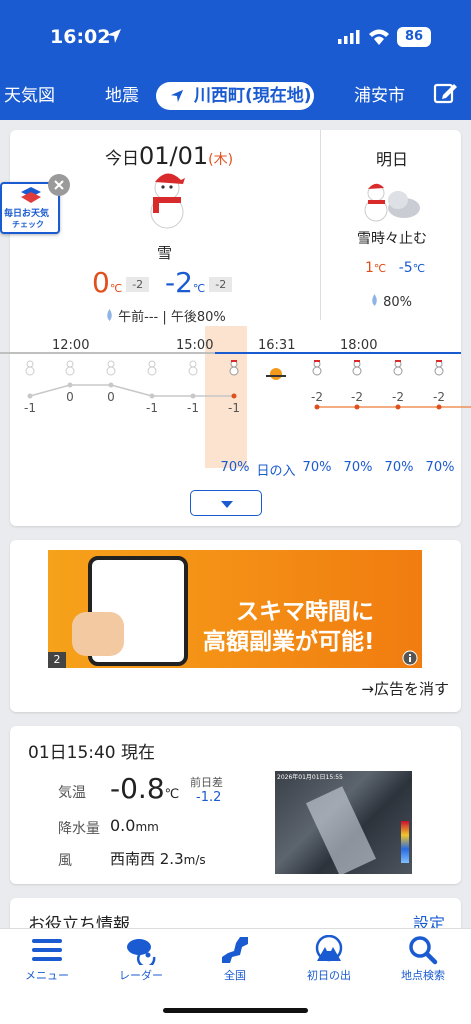  What do you see at coordinates (174, 156) in the screenshot?
I see `today-date-value: 01/01` at bounding box center [174, 156].